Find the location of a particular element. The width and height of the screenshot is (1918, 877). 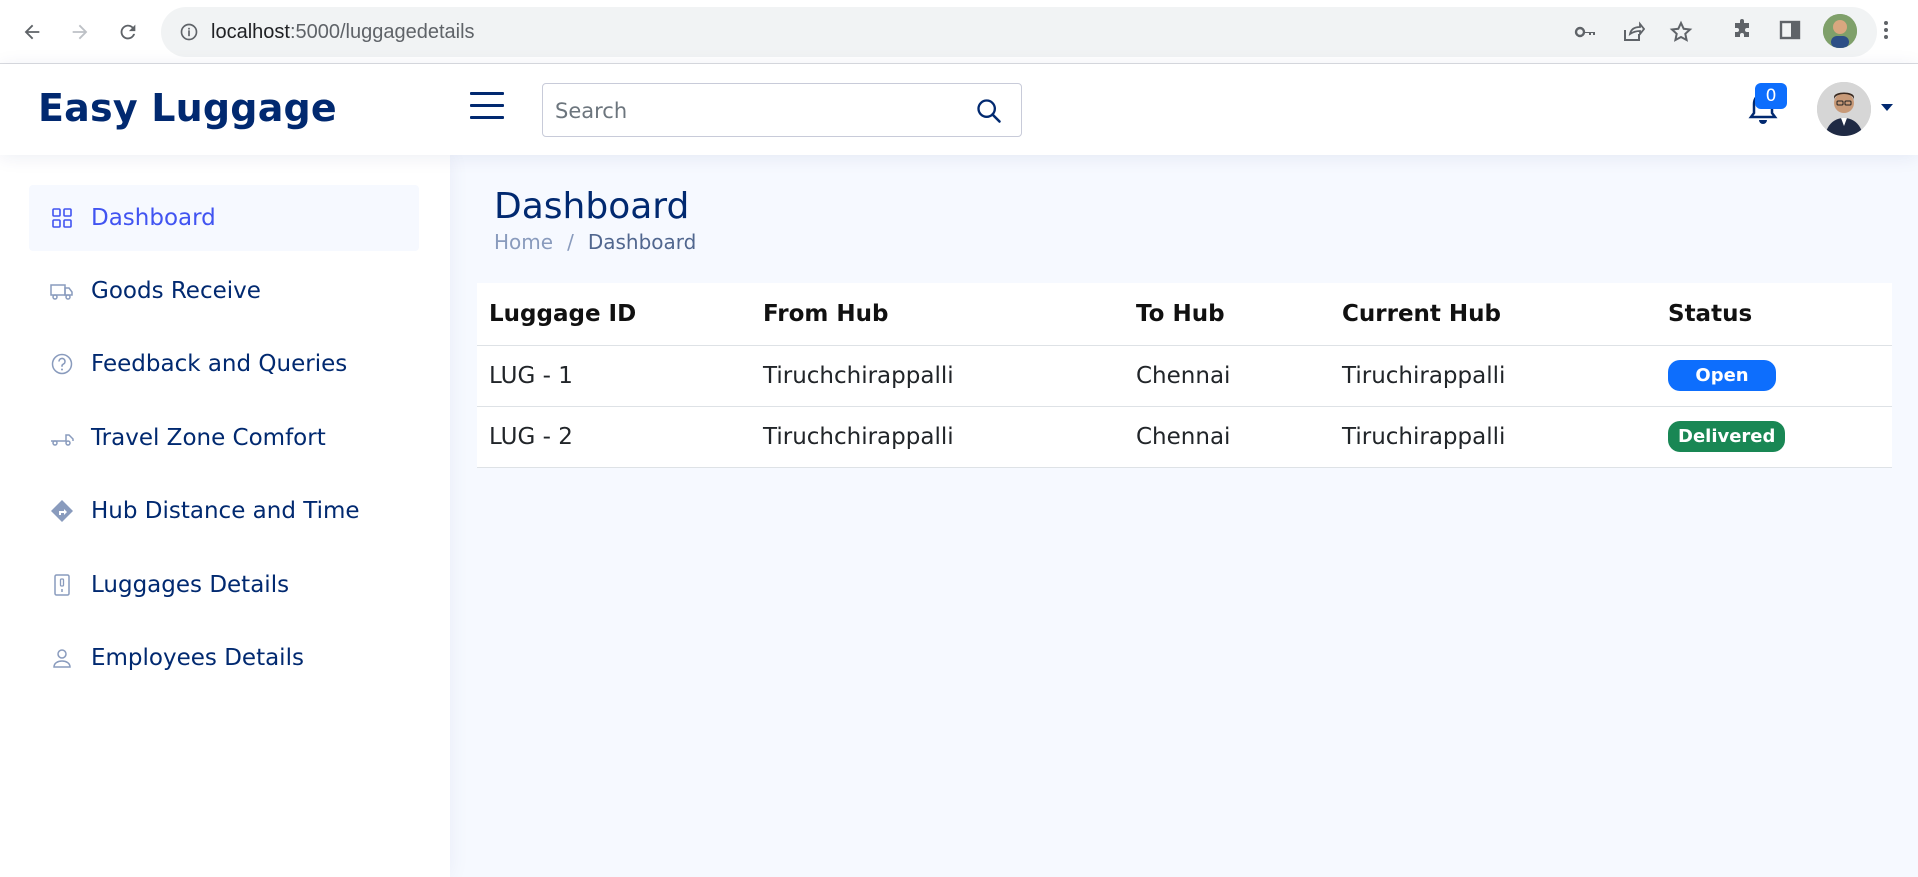

sidebar-item-label: Travel Zone Comfort is located at coordinates (208, 438).